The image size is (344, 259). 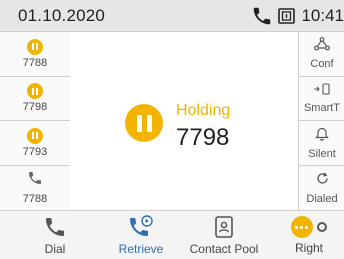 I want to click on conference-icon, so click(x=322, y=46).